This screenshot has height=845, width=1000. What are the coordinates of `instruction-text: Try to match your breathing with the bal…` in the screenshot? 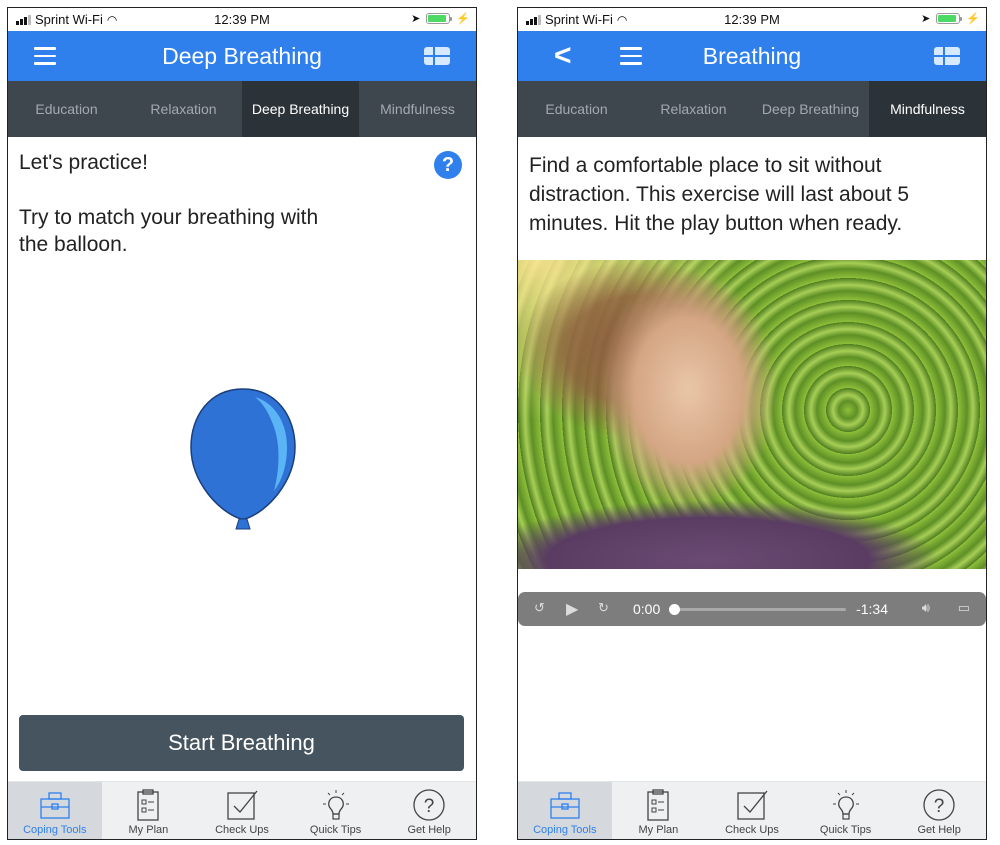 It's located at (169, 231).